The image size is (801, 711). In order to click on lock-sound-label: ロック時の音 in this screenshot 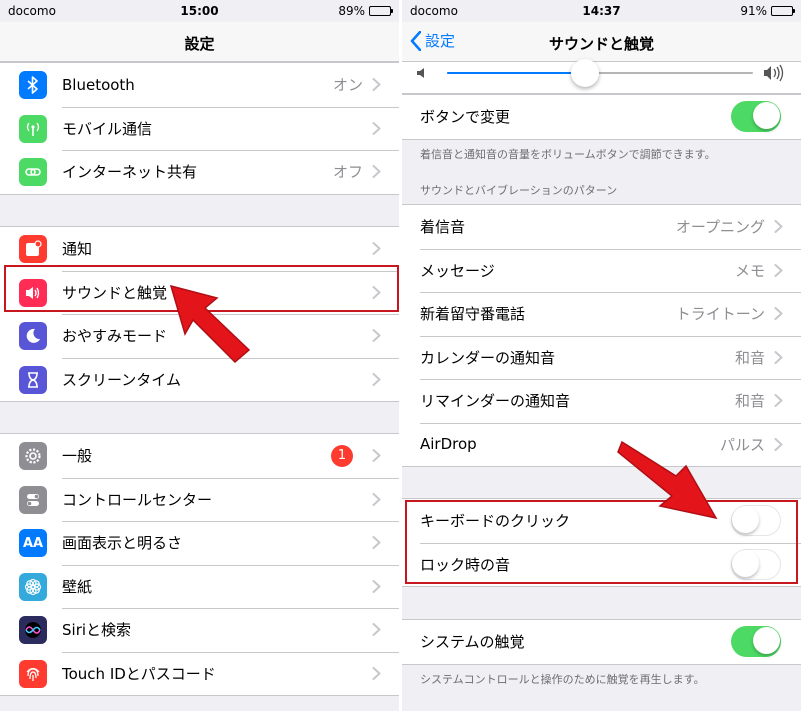, I will do `click(465, 564)`.